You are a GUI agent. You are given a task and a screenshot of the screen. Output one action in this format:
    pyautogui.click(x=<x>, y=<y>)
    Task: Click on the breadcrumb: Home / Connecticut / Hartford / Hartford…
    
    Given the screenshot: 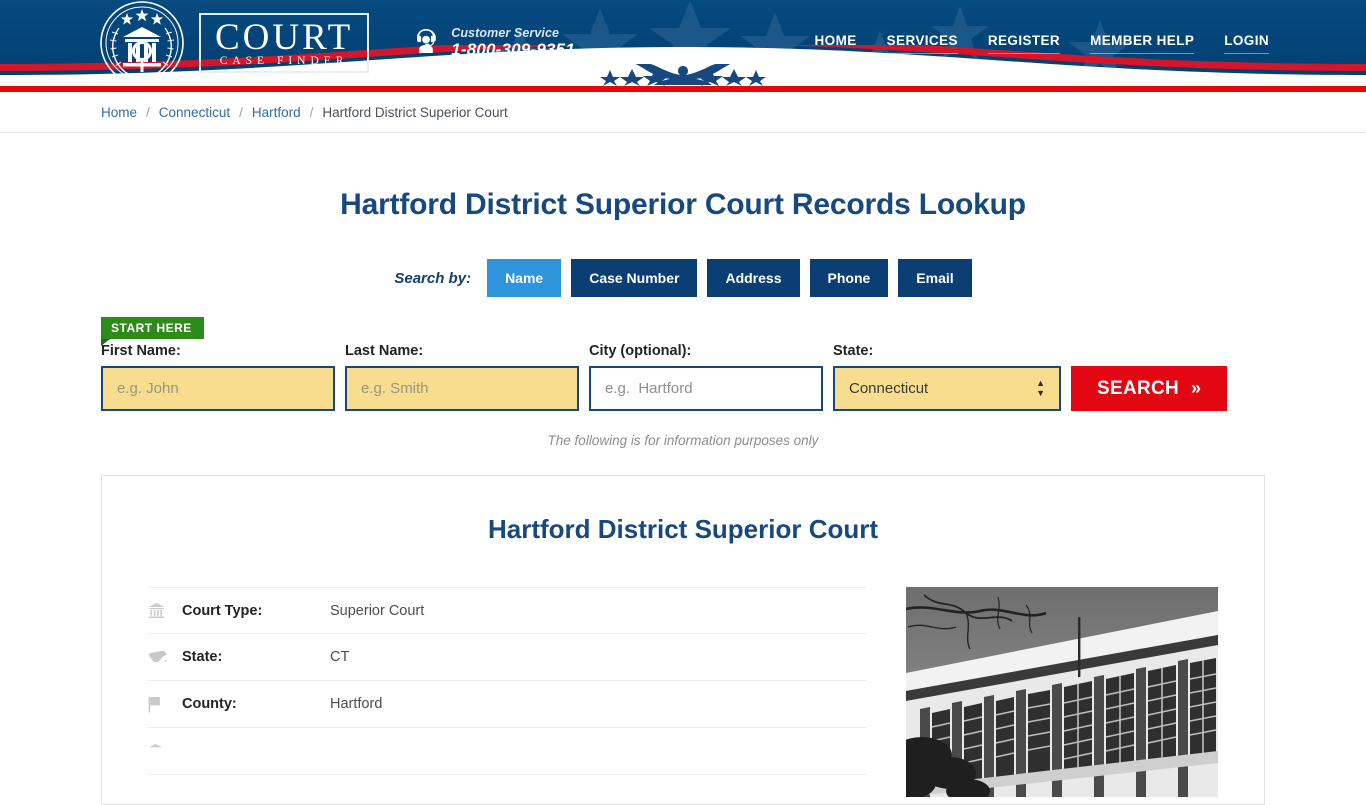 What is the action you would take?
    pyautogui.click(x=683, y=112)
    